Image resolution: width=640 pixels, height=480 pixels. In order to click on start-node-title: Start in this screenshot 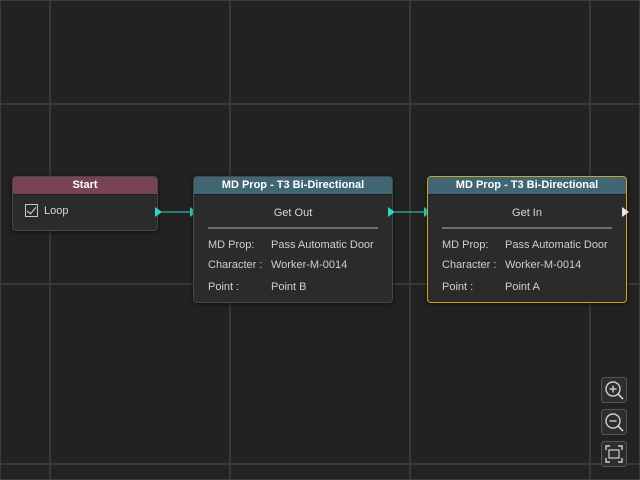, I will do `click(85, 186)`.